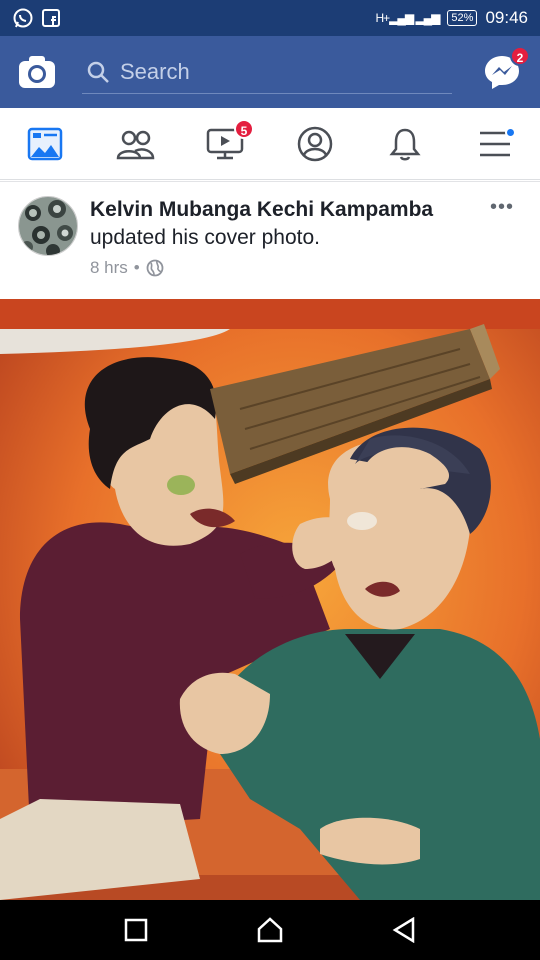 The image size is (540, 960). Describe the element at coordinates (51, 18) in the screenshot. I see `facebook-icon` at that location.